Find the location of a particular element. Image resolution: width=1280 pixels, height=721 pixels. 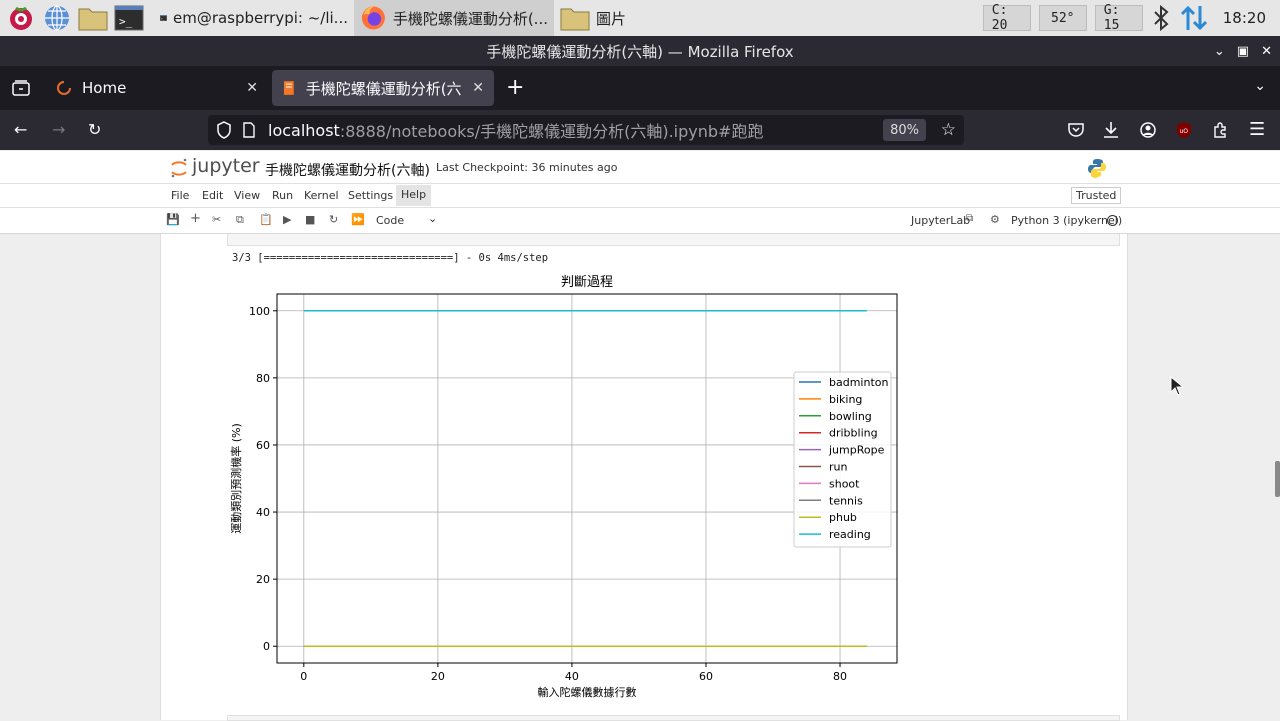

raspberry-menu-icon is located at coordinates (21, 18).